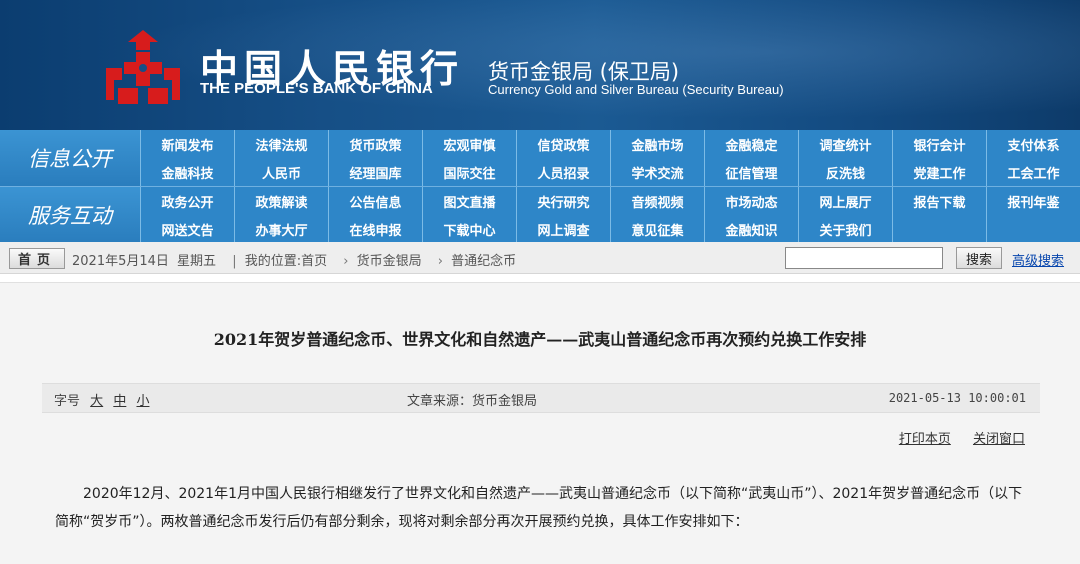 Image resolution: width=1080 pixels, height=564 pixels. Describe the element at coordinates (281, 172) in the screenshot. I see `nav-item: 人民币` at that location.